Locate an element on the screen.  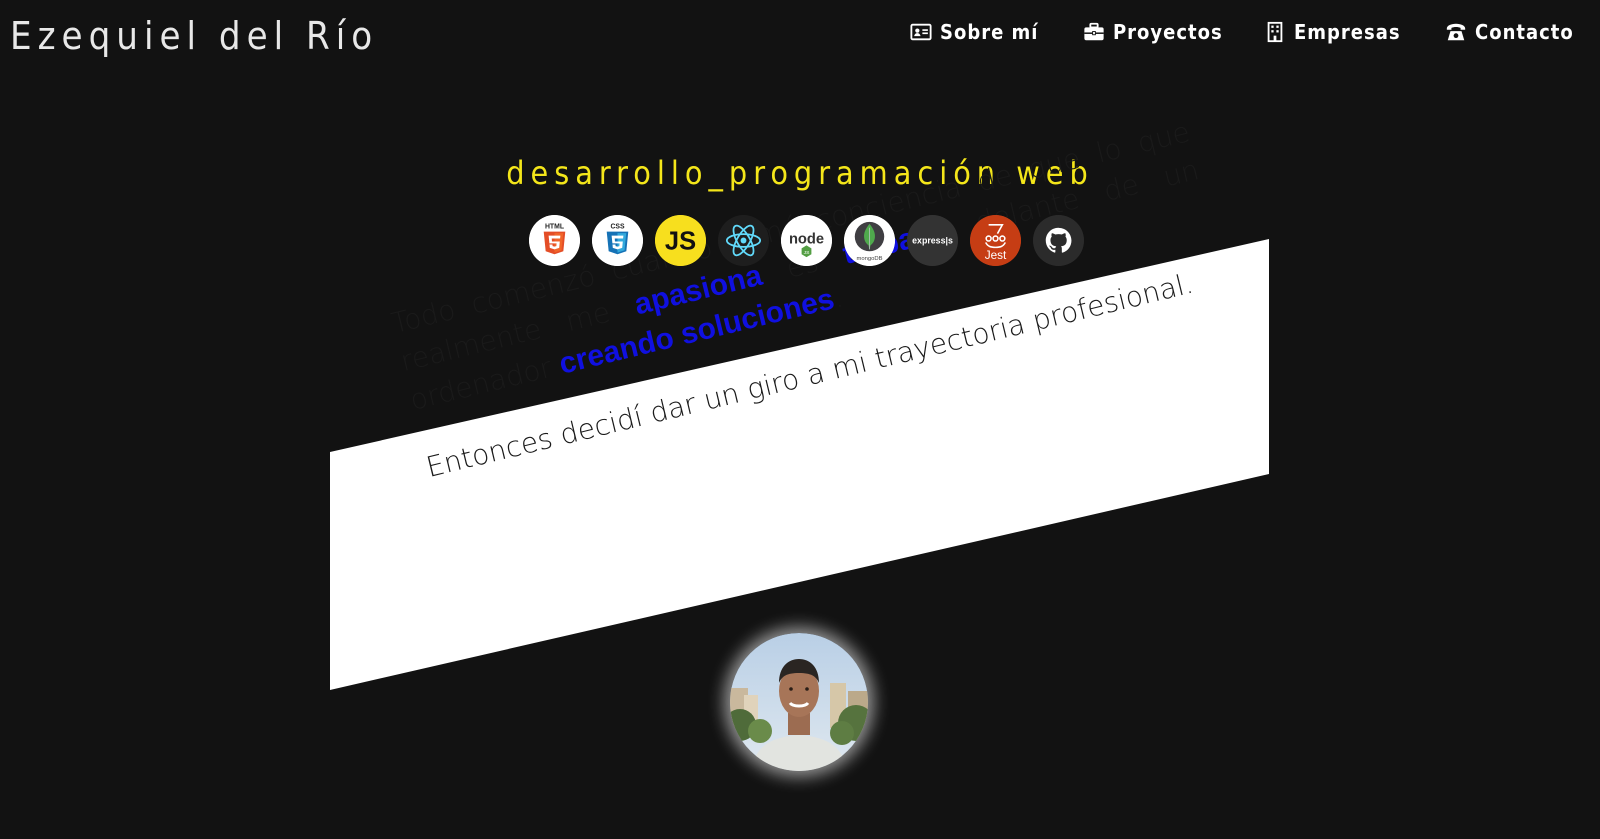
nav-item-sobre-mi: Sobre mí is located at coordinates (974, 32).